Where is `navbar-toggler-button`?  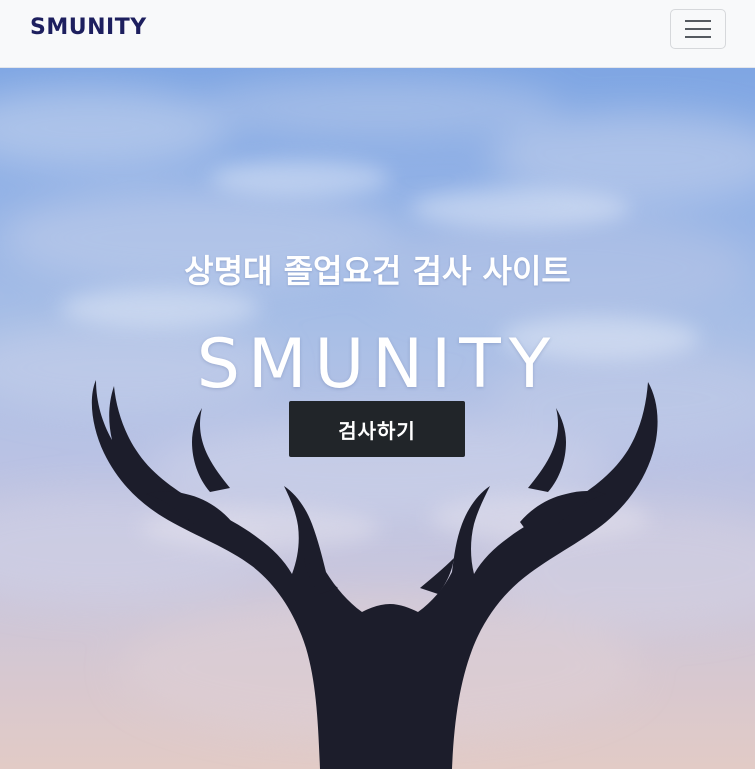 navbar-toggler-button is located at coordinates (698, 29).